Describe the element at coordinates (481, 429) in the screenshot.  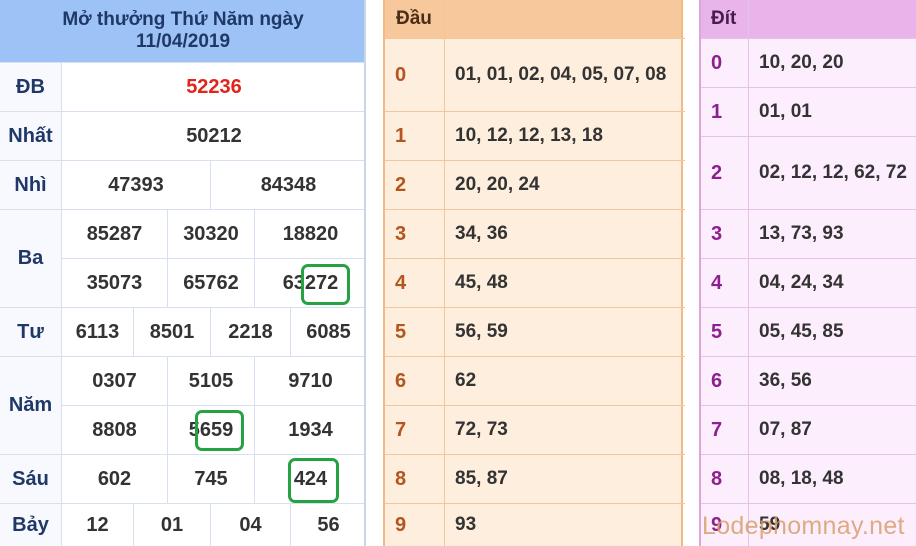
I see `dau-value-7: 72, 73` at that location.